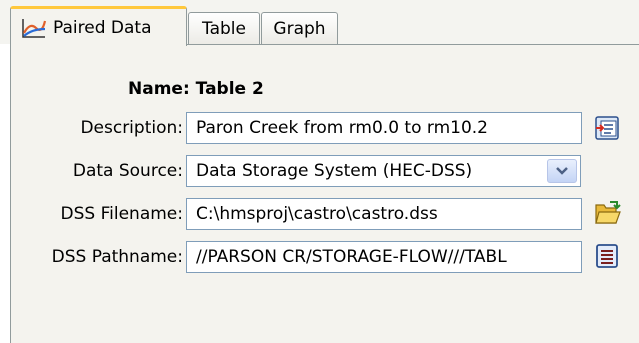  I want to click on description-editor-icon, so click(607, 128).